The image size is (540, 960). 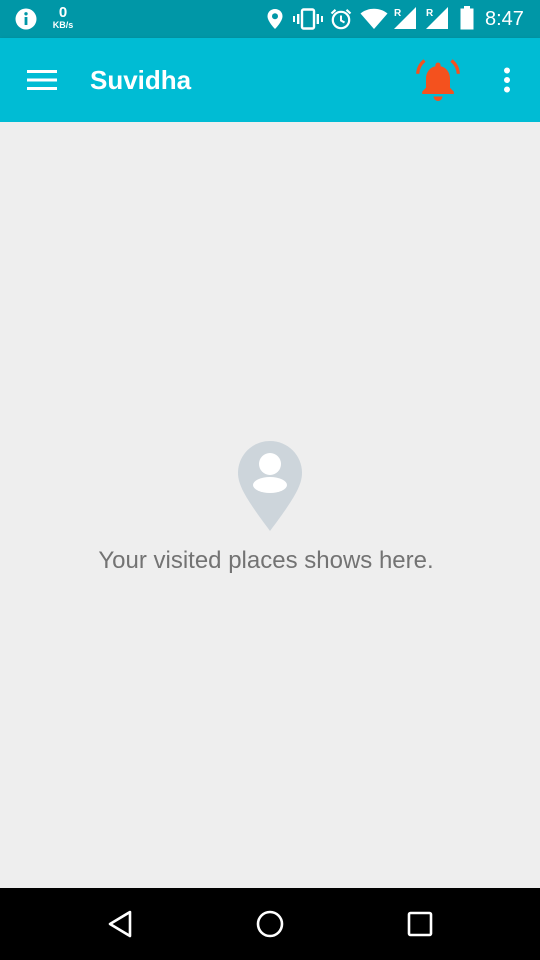 I want to click on status-clock: 8:47, so click(x=504, y=19).